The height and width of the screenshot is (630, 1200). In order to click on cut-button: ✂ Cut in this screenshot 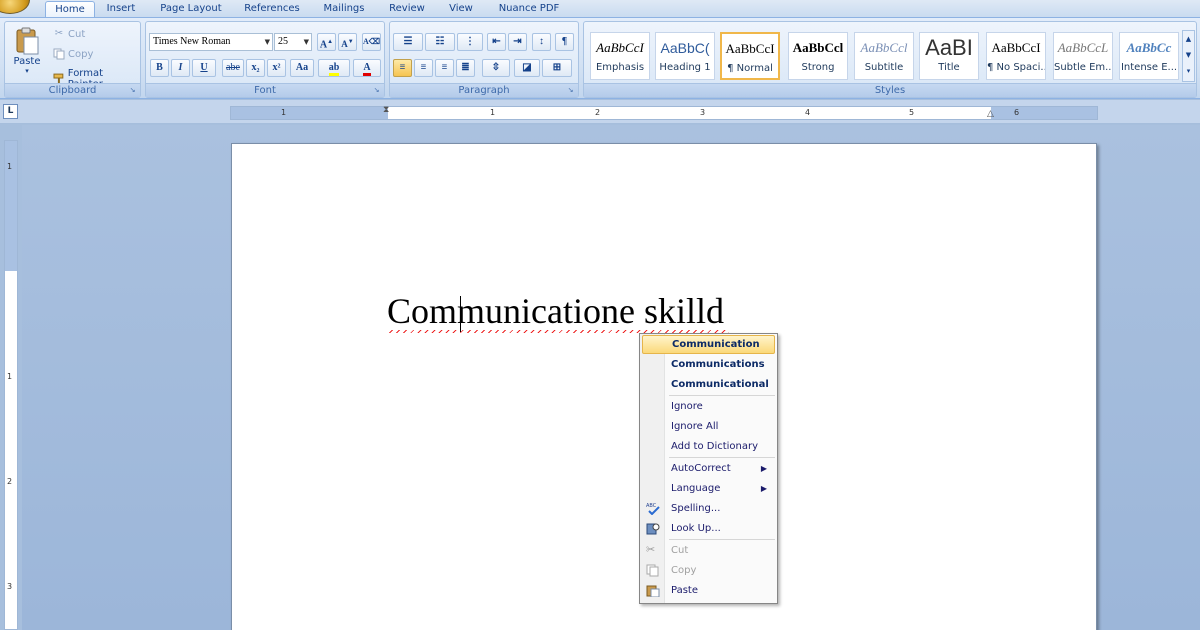, I will do `click(69, 34)`.